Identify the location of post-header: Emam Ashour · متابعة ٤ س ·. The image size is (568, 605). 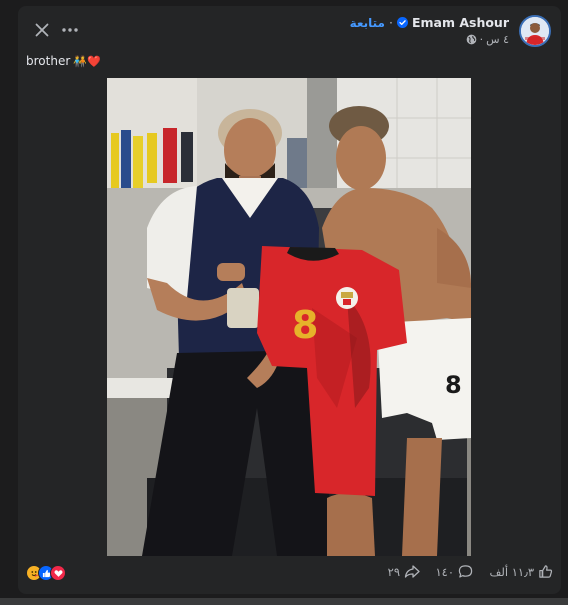
(289, 30).